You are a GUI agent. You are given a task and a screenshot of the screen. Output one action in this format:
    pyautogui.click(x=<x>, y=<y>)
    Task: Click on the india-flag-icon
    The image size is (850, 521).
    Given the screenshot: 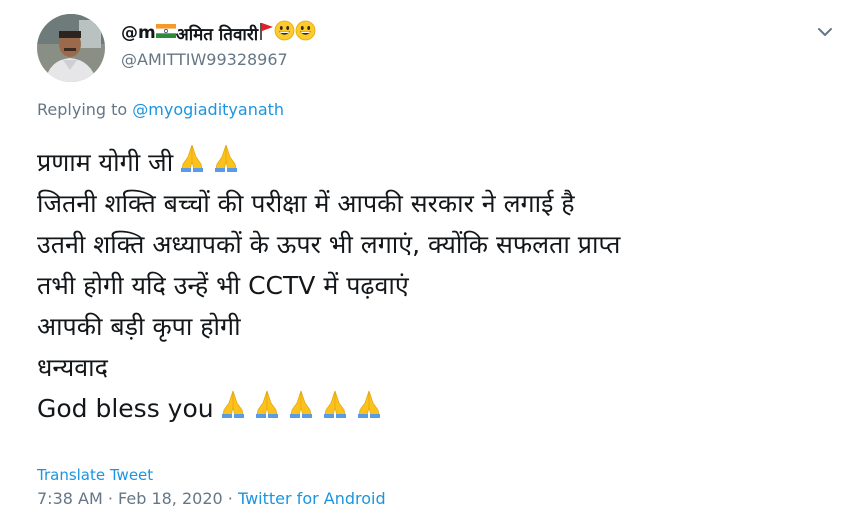 What is the action you would take?
    pyautogui.click(x=165, y=33)
    